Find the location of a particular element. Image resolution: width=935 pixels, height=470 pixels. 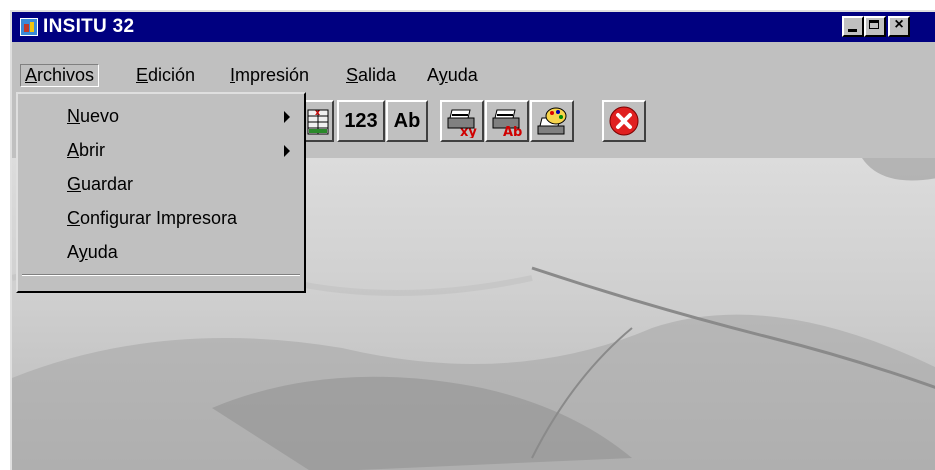

title-bar: INSITU 32 × is located at coordinates (473, 27).